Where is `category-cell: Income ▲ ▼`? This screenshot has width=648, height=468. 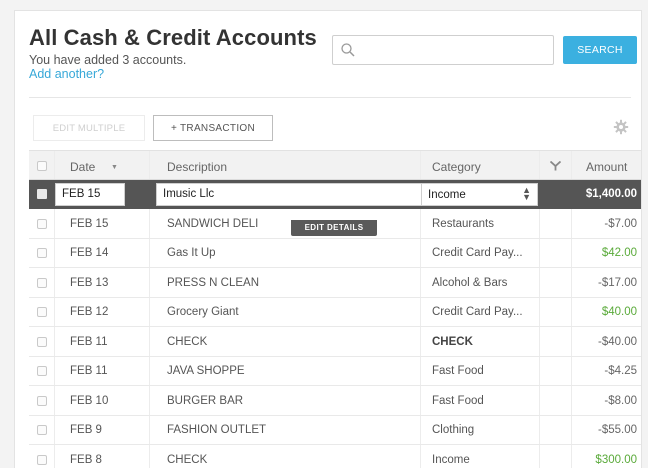 category-cell: Income ▲ ▼ is located at coordinates (480, 194).